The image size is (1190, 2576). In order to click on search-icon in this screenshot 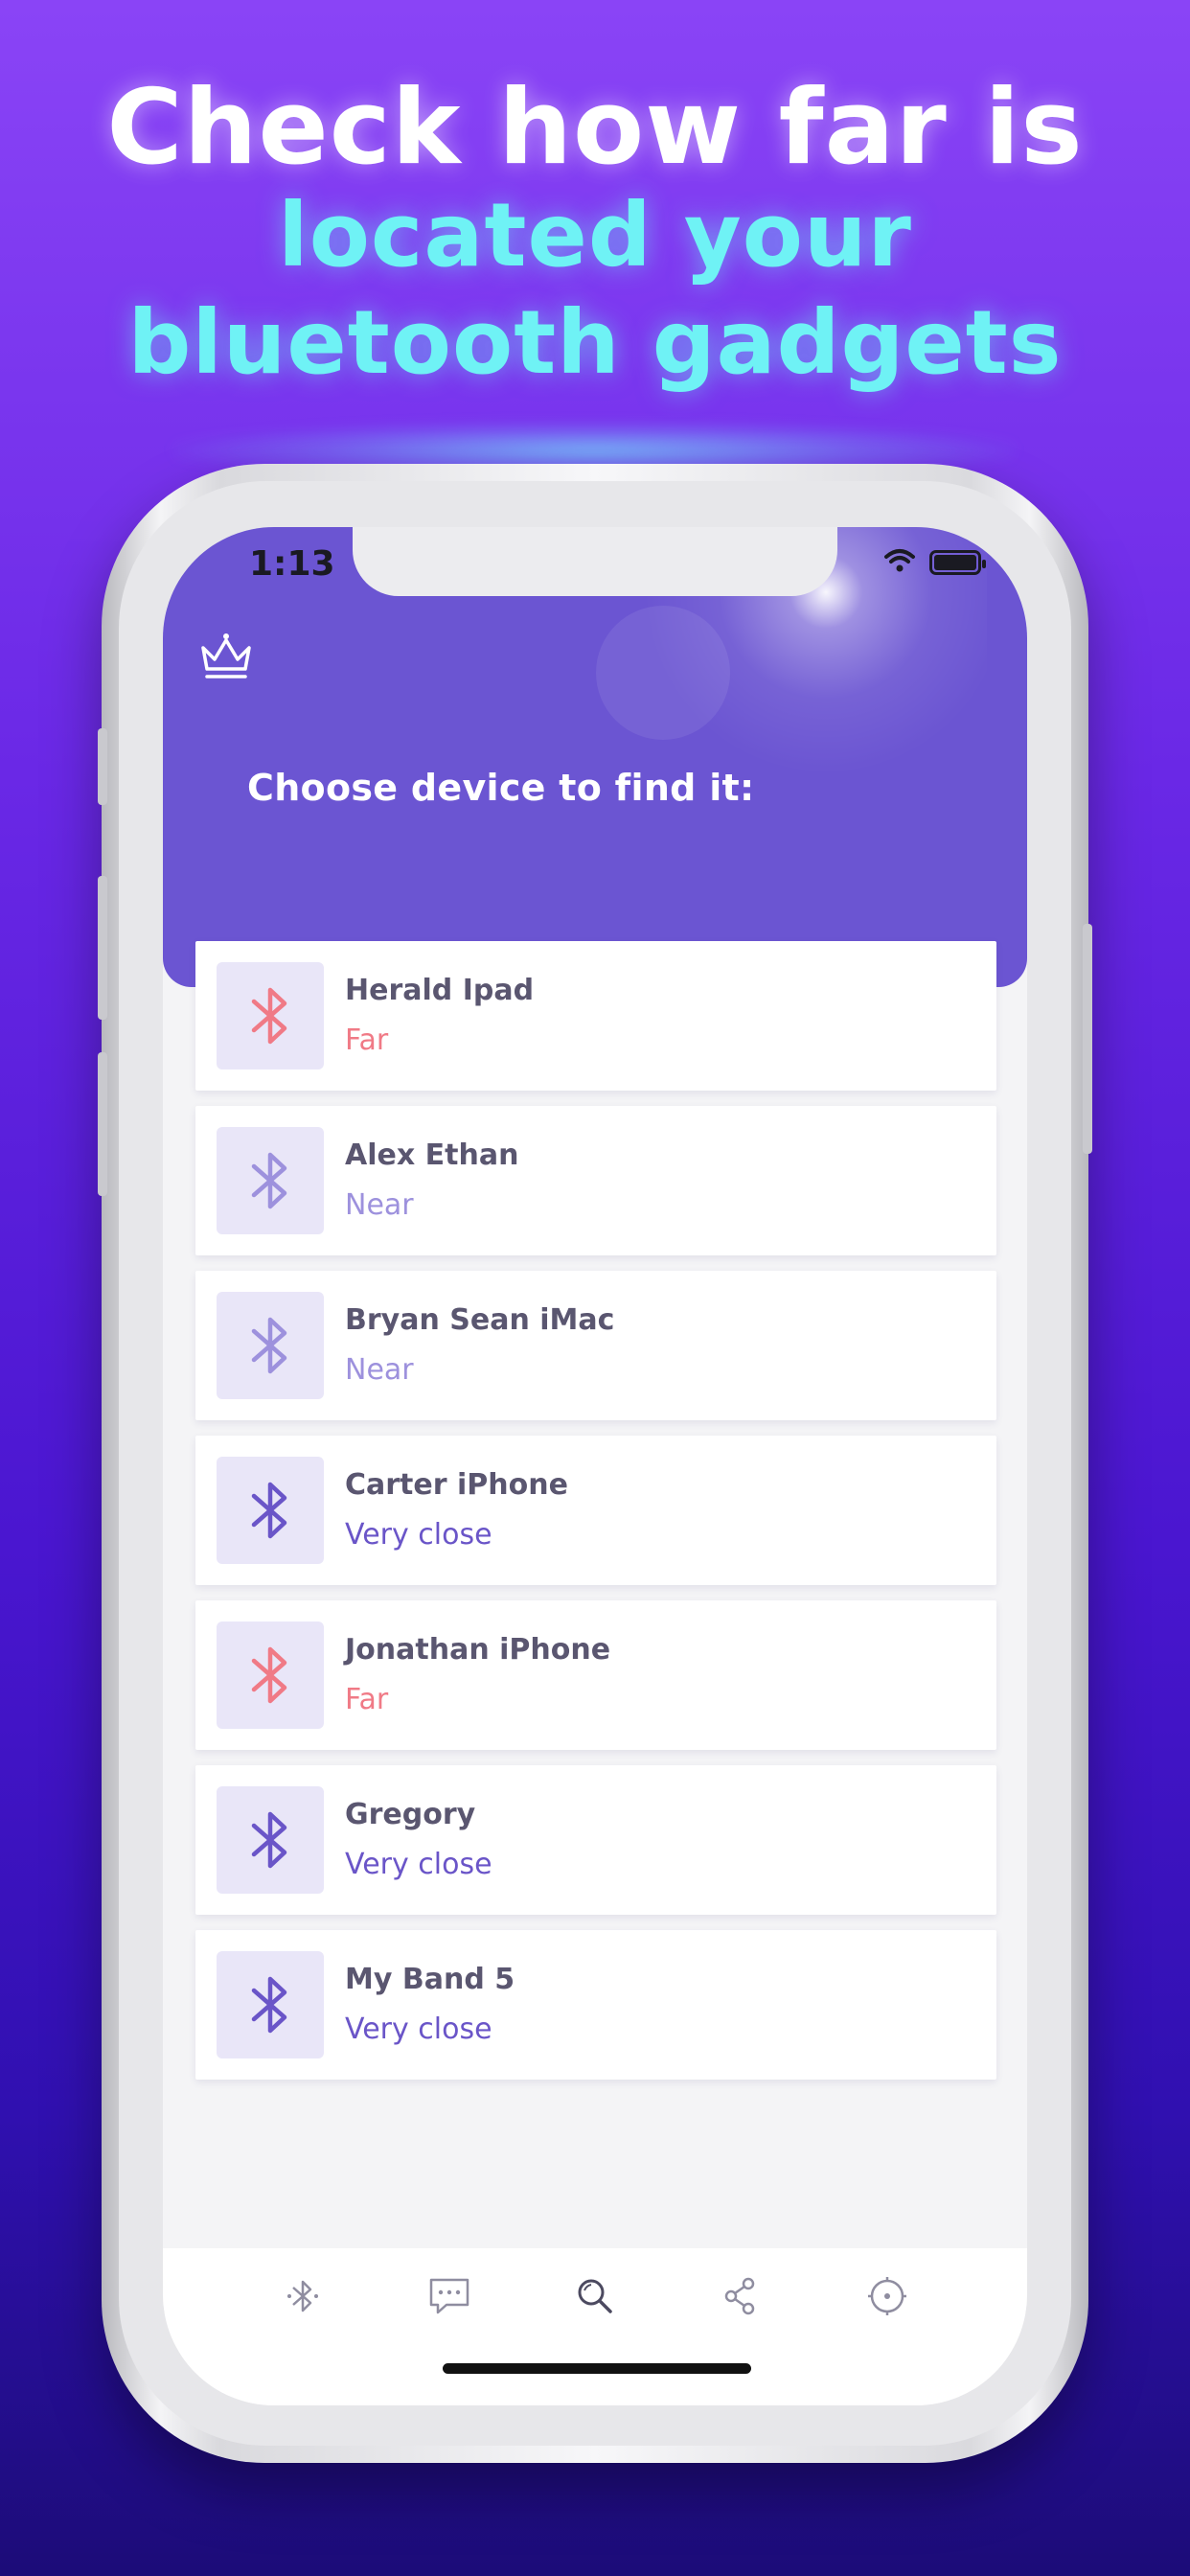, I will do `click(595, 2296)`.